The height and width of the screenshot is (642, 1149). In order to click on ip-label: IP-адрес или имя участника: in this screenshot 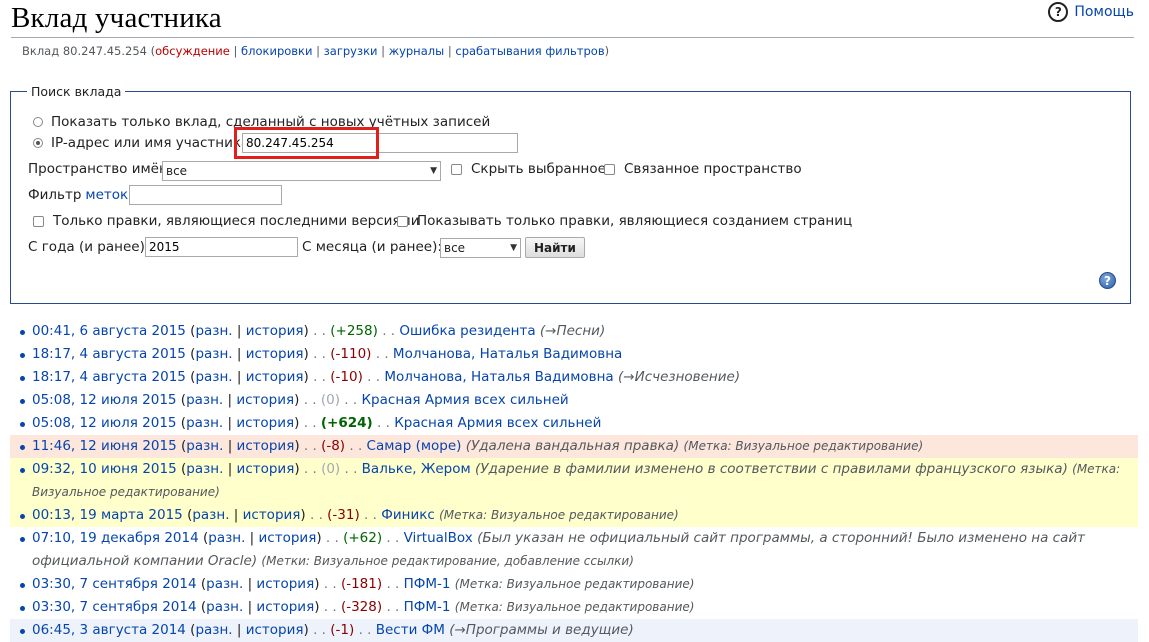, I will do `click(152, 143)`.